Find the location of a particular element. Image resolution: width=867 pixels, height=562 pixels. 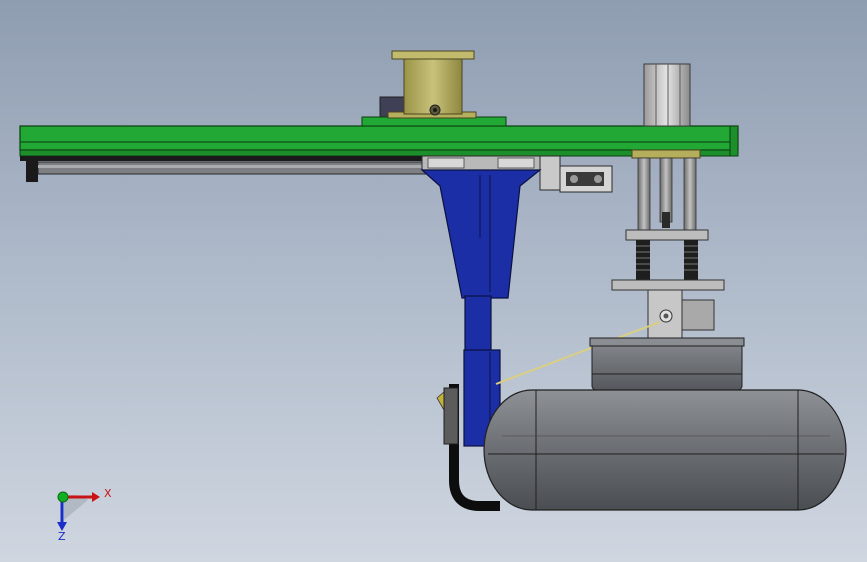

spool-drive is located at coordinates (434, 88).